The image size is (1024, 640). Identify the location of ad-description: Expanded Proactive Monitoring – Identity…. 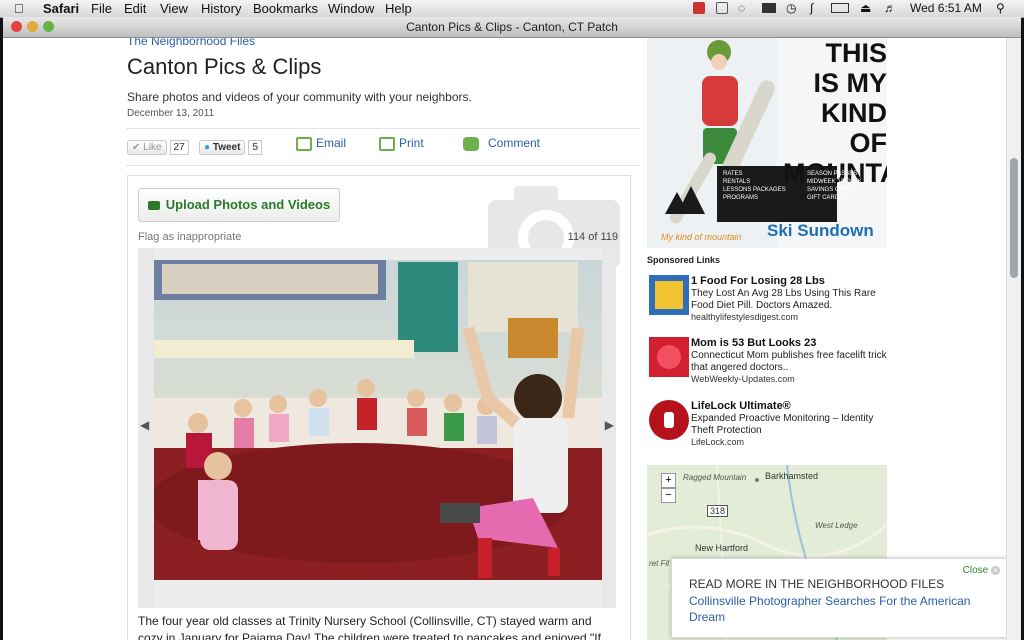
(782, 424).